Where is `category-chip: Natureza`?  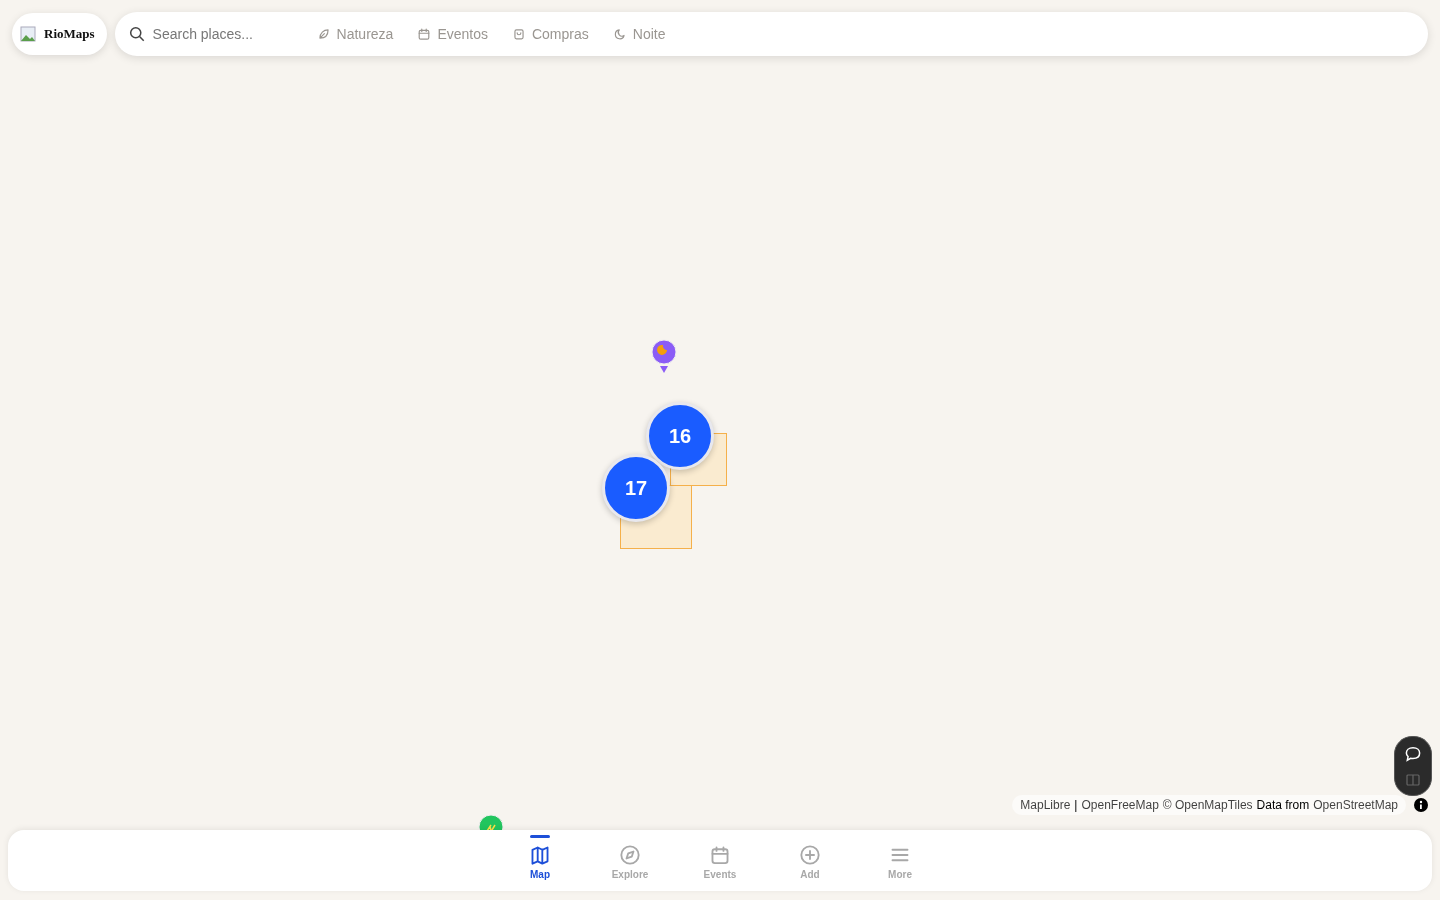 category-chip: Natureza is located at coordinates (355, 34).